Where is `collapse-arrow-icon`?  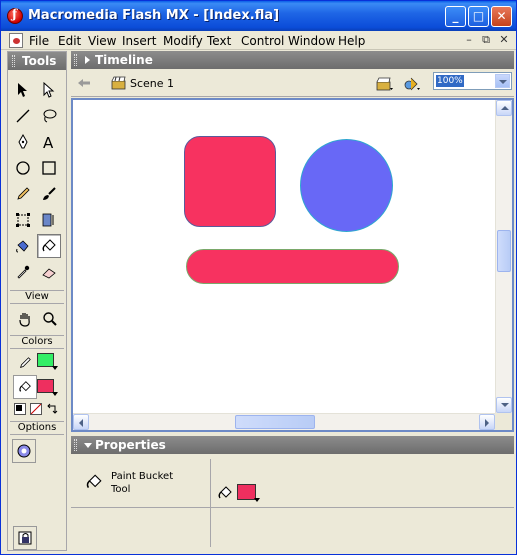 collapse-arrow-icon is located at coordinates (88, 445).